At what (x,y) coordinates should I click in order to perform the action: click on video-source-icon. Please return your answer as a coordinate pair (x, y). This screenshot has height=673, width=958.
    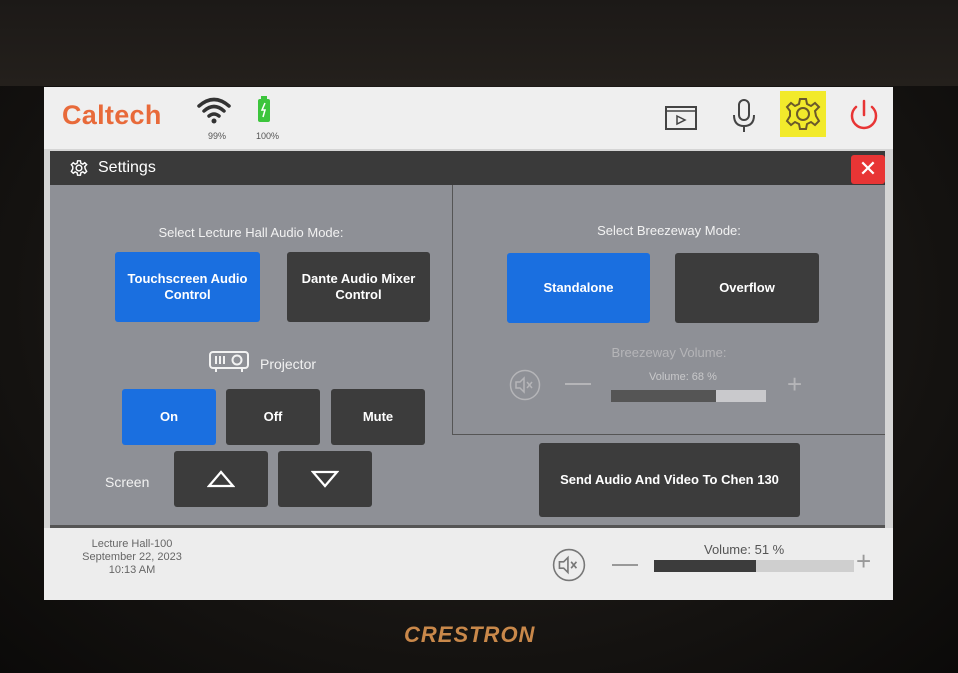
    Looking at the image, I should click on (681, 118).